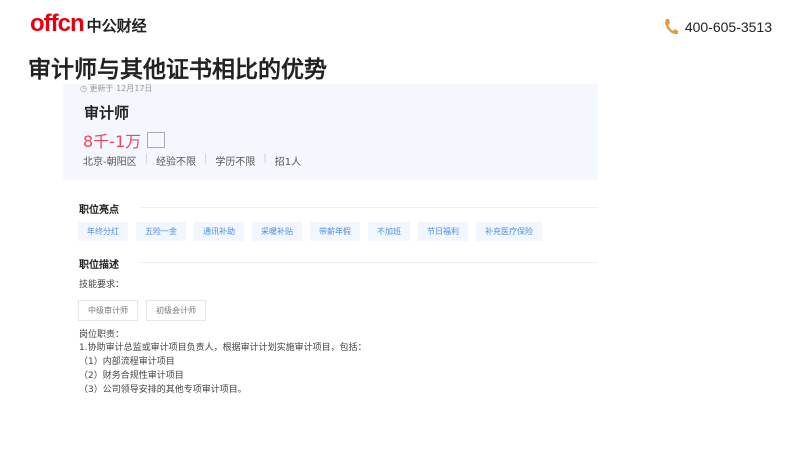 This screenshot has height=450, width=800. I want to click on salary-text: 8千-1万, so click(112, 141).